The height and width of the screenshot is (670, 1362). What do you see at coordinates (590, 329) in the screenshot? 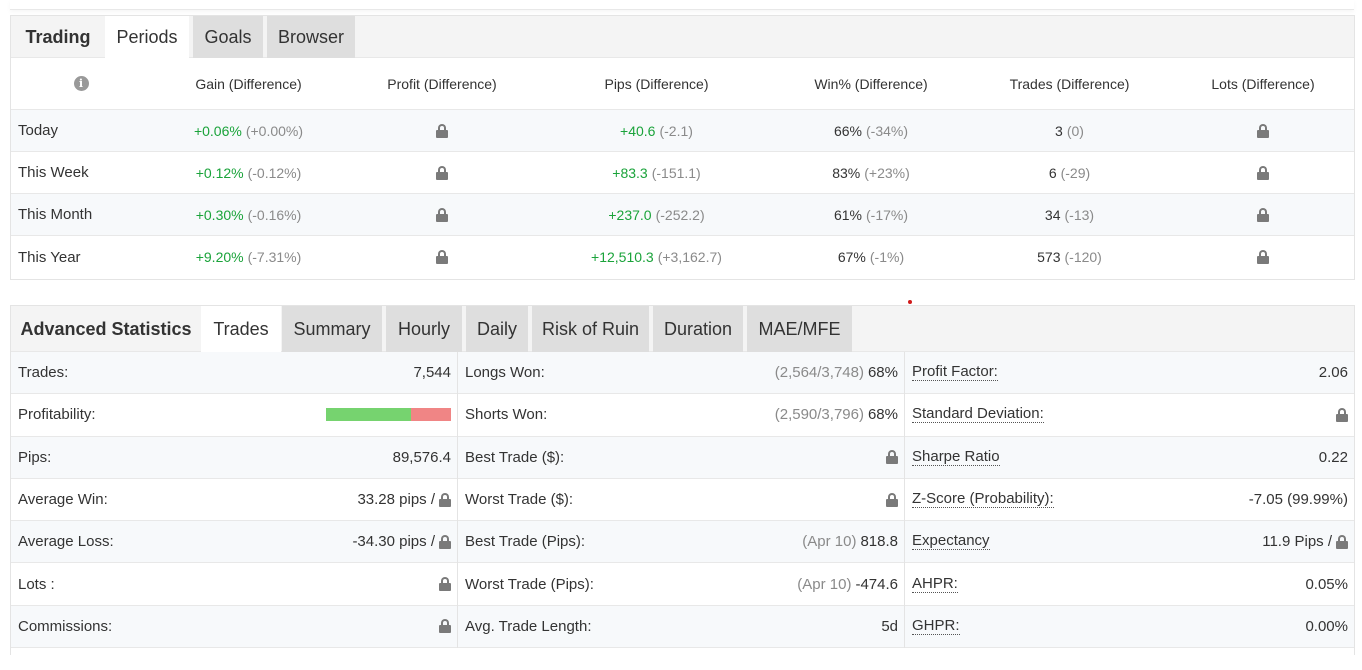
I see `tab-risk-of-ruin: Risk of Ruin` at bounding box center [590, 329].